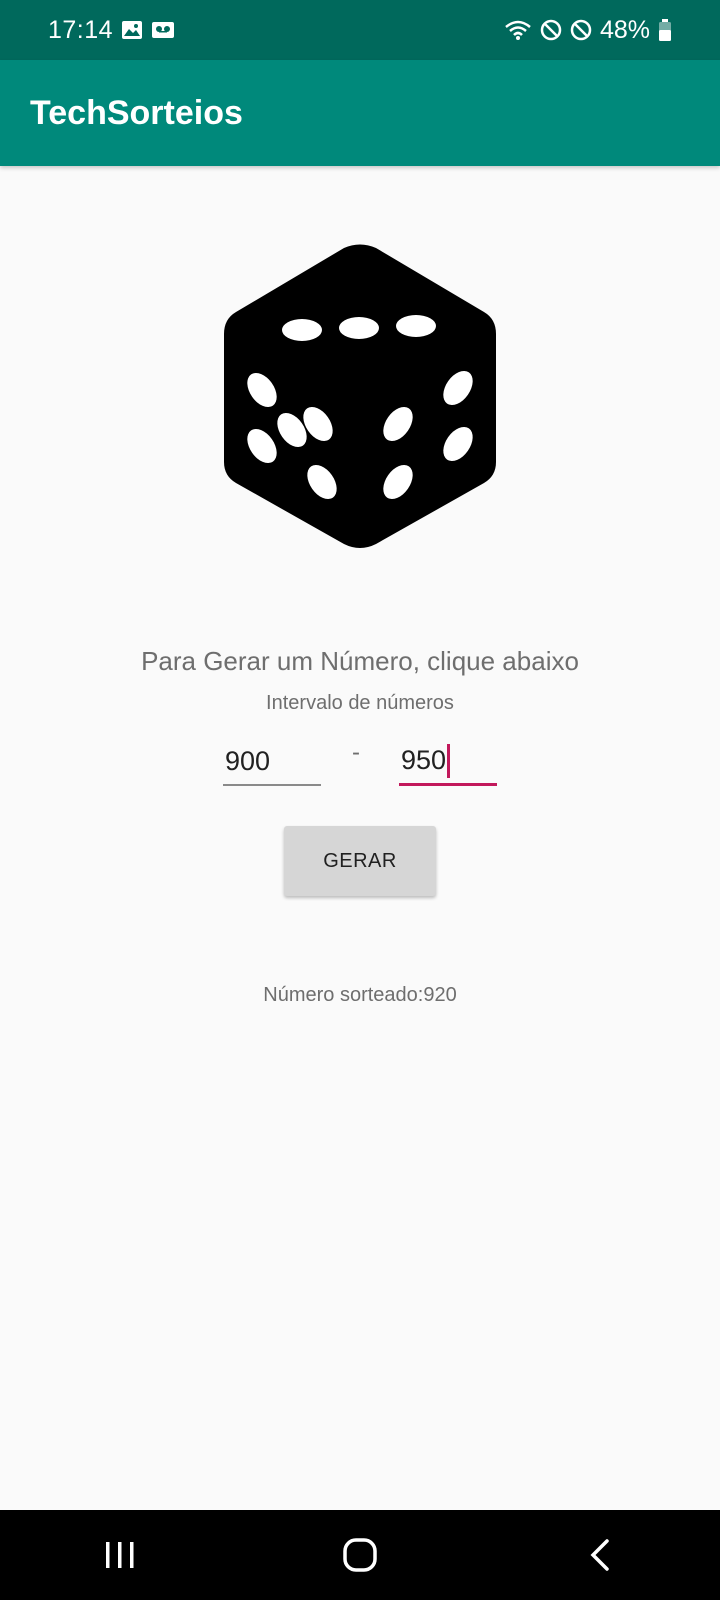  I want to click on dice-icon, so click(360, 396).